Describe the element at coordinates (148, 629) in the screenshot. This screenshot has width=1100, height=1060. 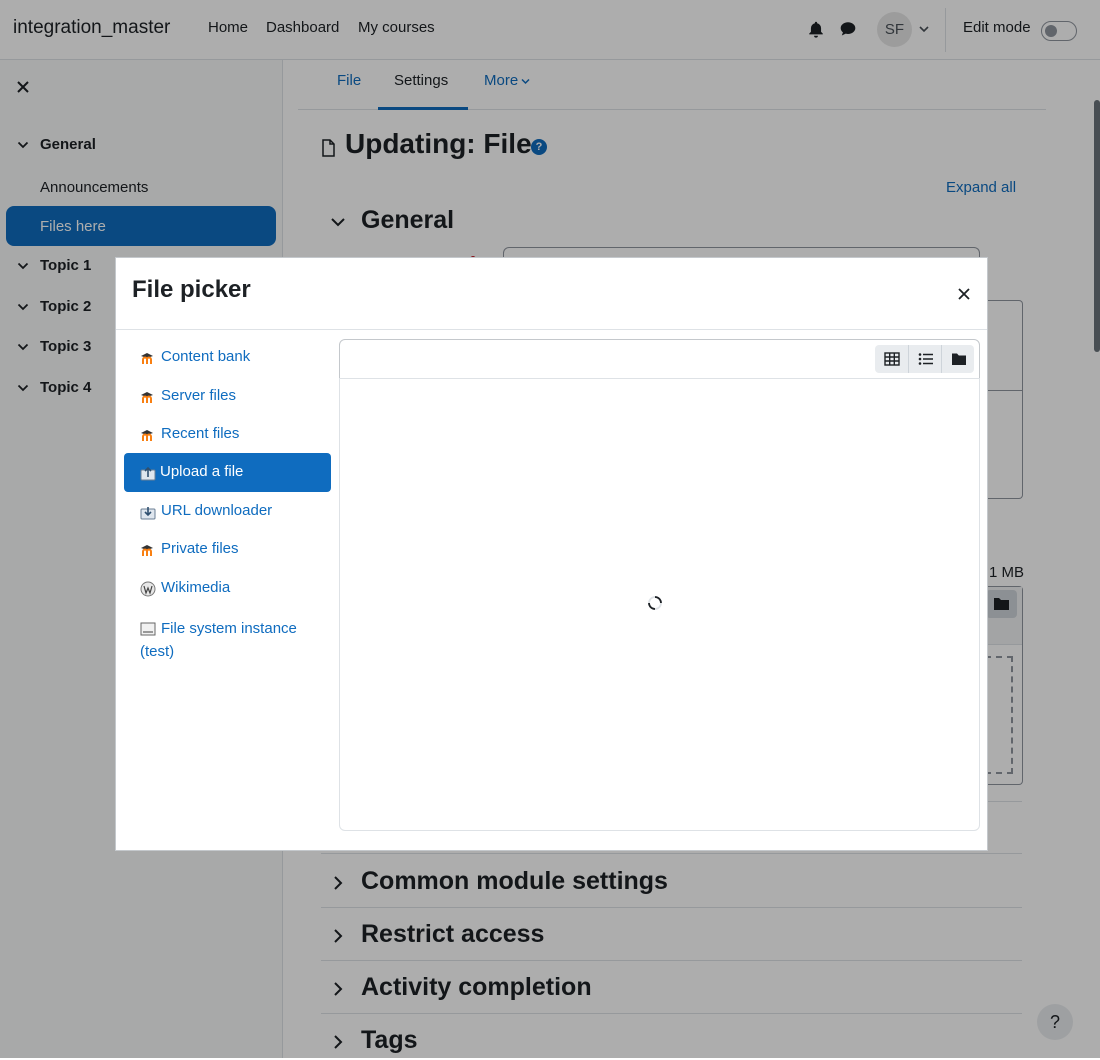
I see `filesystem-icon` at that location.